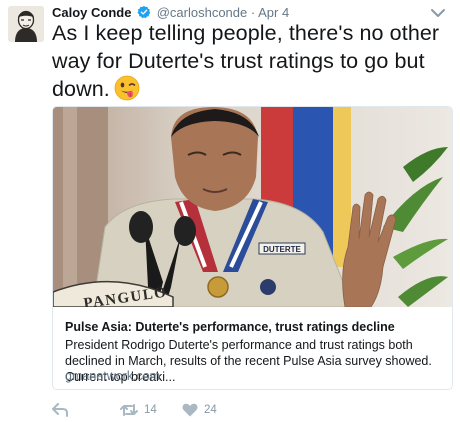 This screenshot has width=460, height=422. What do you see at coordinates (199, 410) in the screenshot?
I see `like-button: 24` at bounding box center [199, 410].